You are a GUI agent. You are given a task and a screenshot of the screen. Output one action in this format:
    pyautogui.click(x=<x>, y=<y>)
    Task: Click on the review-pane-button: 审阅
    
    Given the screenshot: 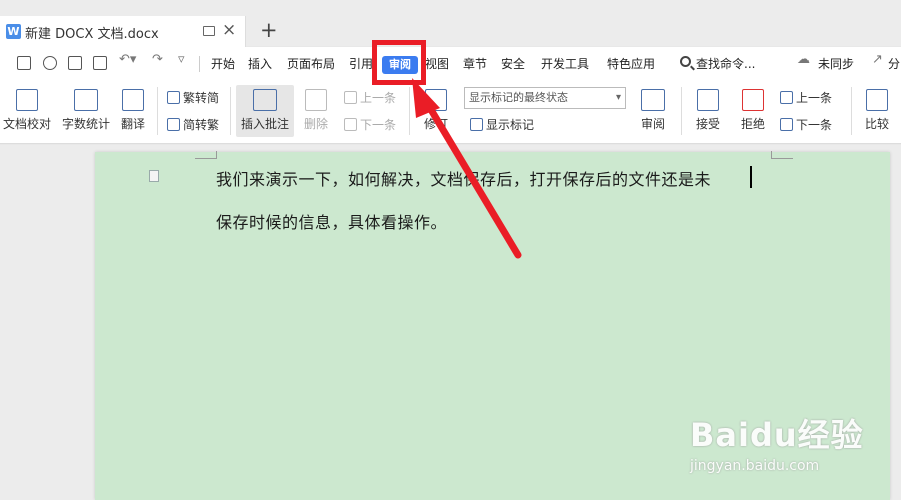 What is the action you would take?
    pyautogui.click(x=653, y=110)
    